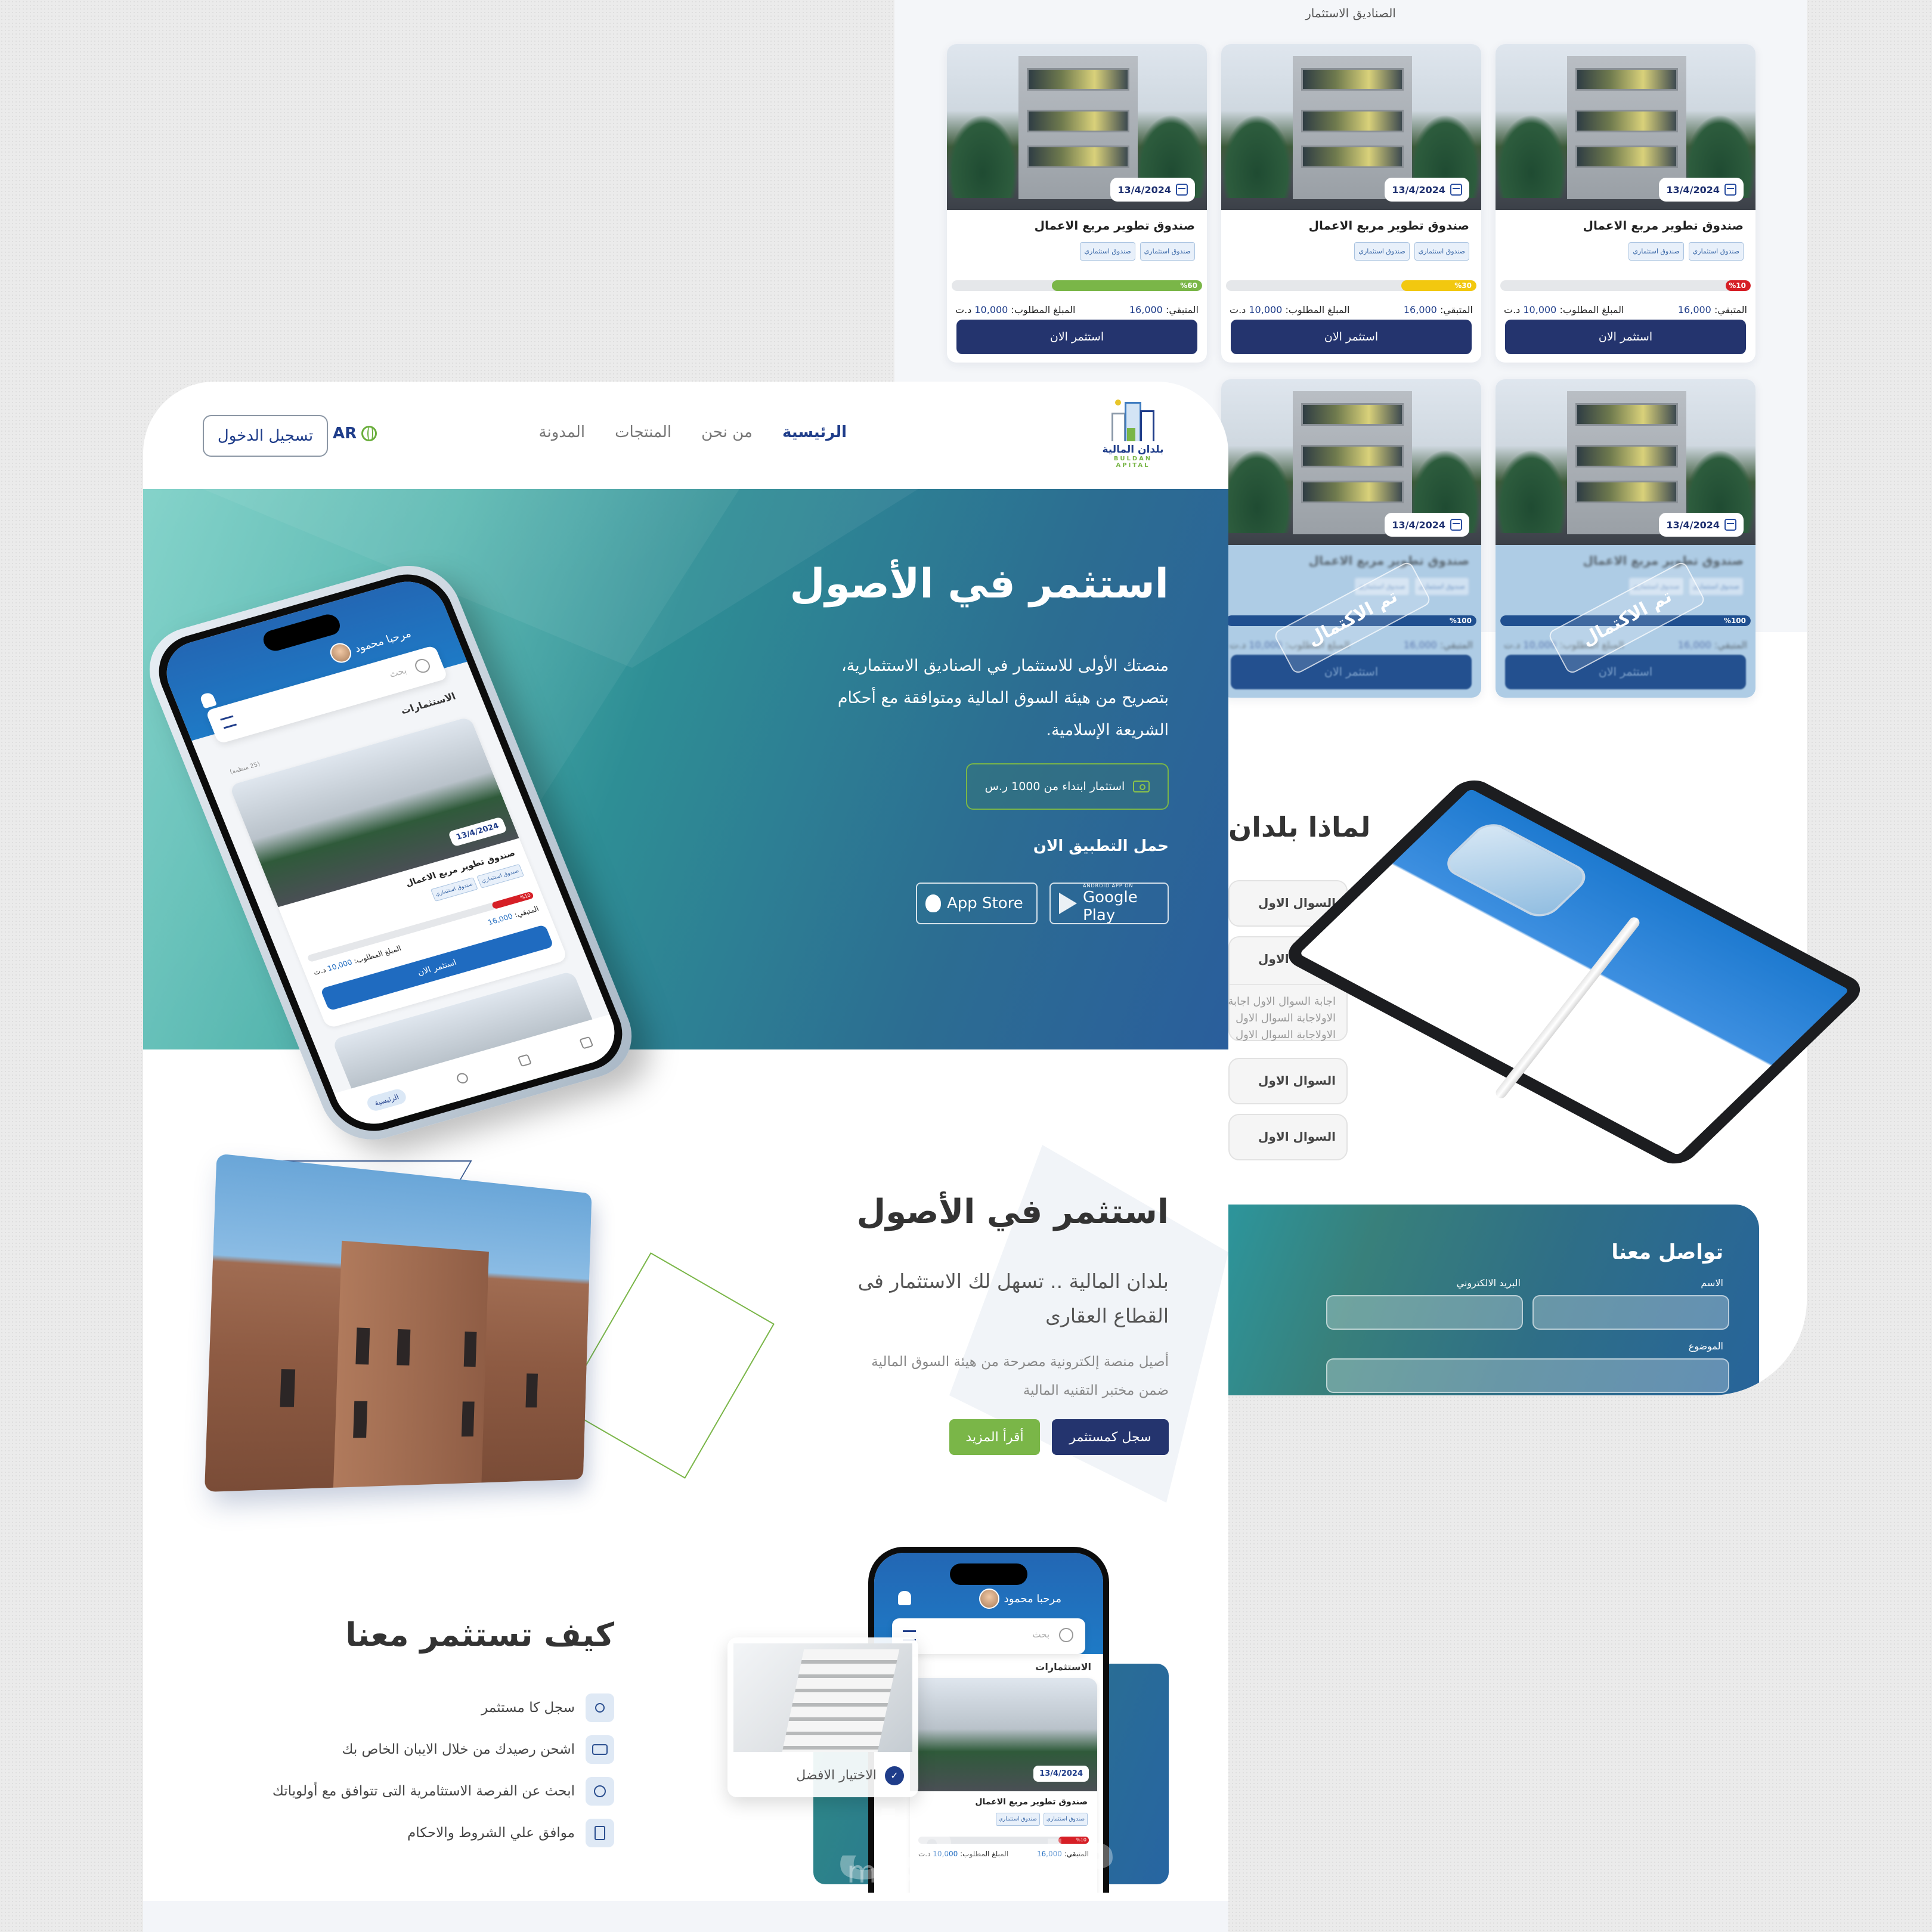 This screenshot has height=1932, width=1932. Describe the element at coordinates (600, 1708) in the screenshot. I see `investor-icon` at that location.